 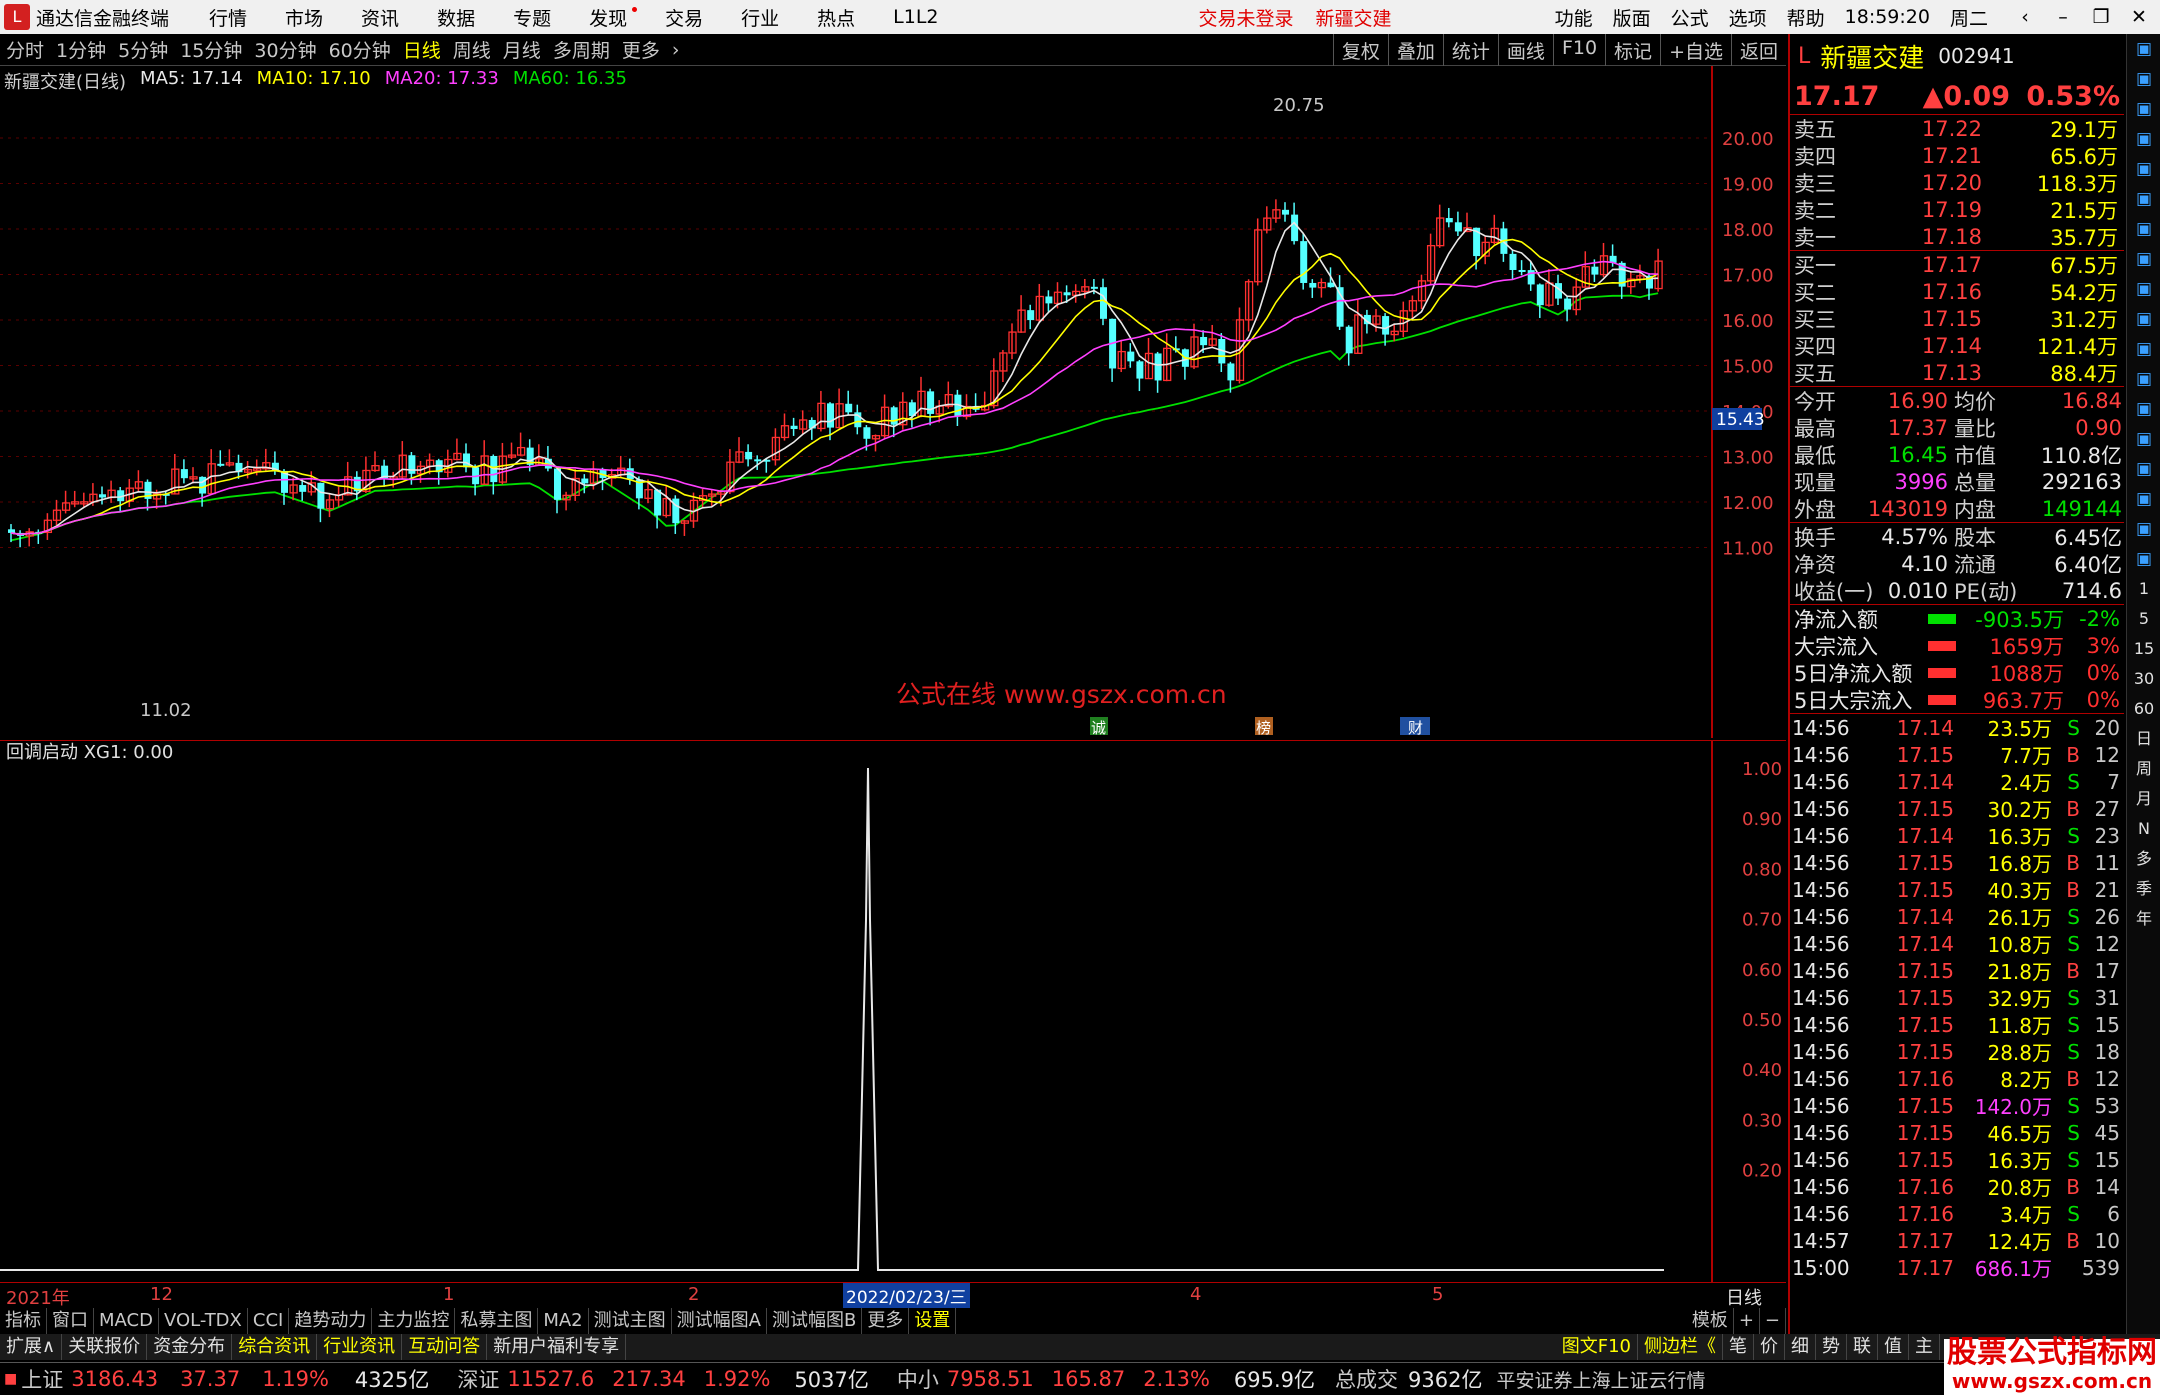 I want to click on tab-ceshi-futu-b: 测试幅图B, so click(x=815, y=1321).